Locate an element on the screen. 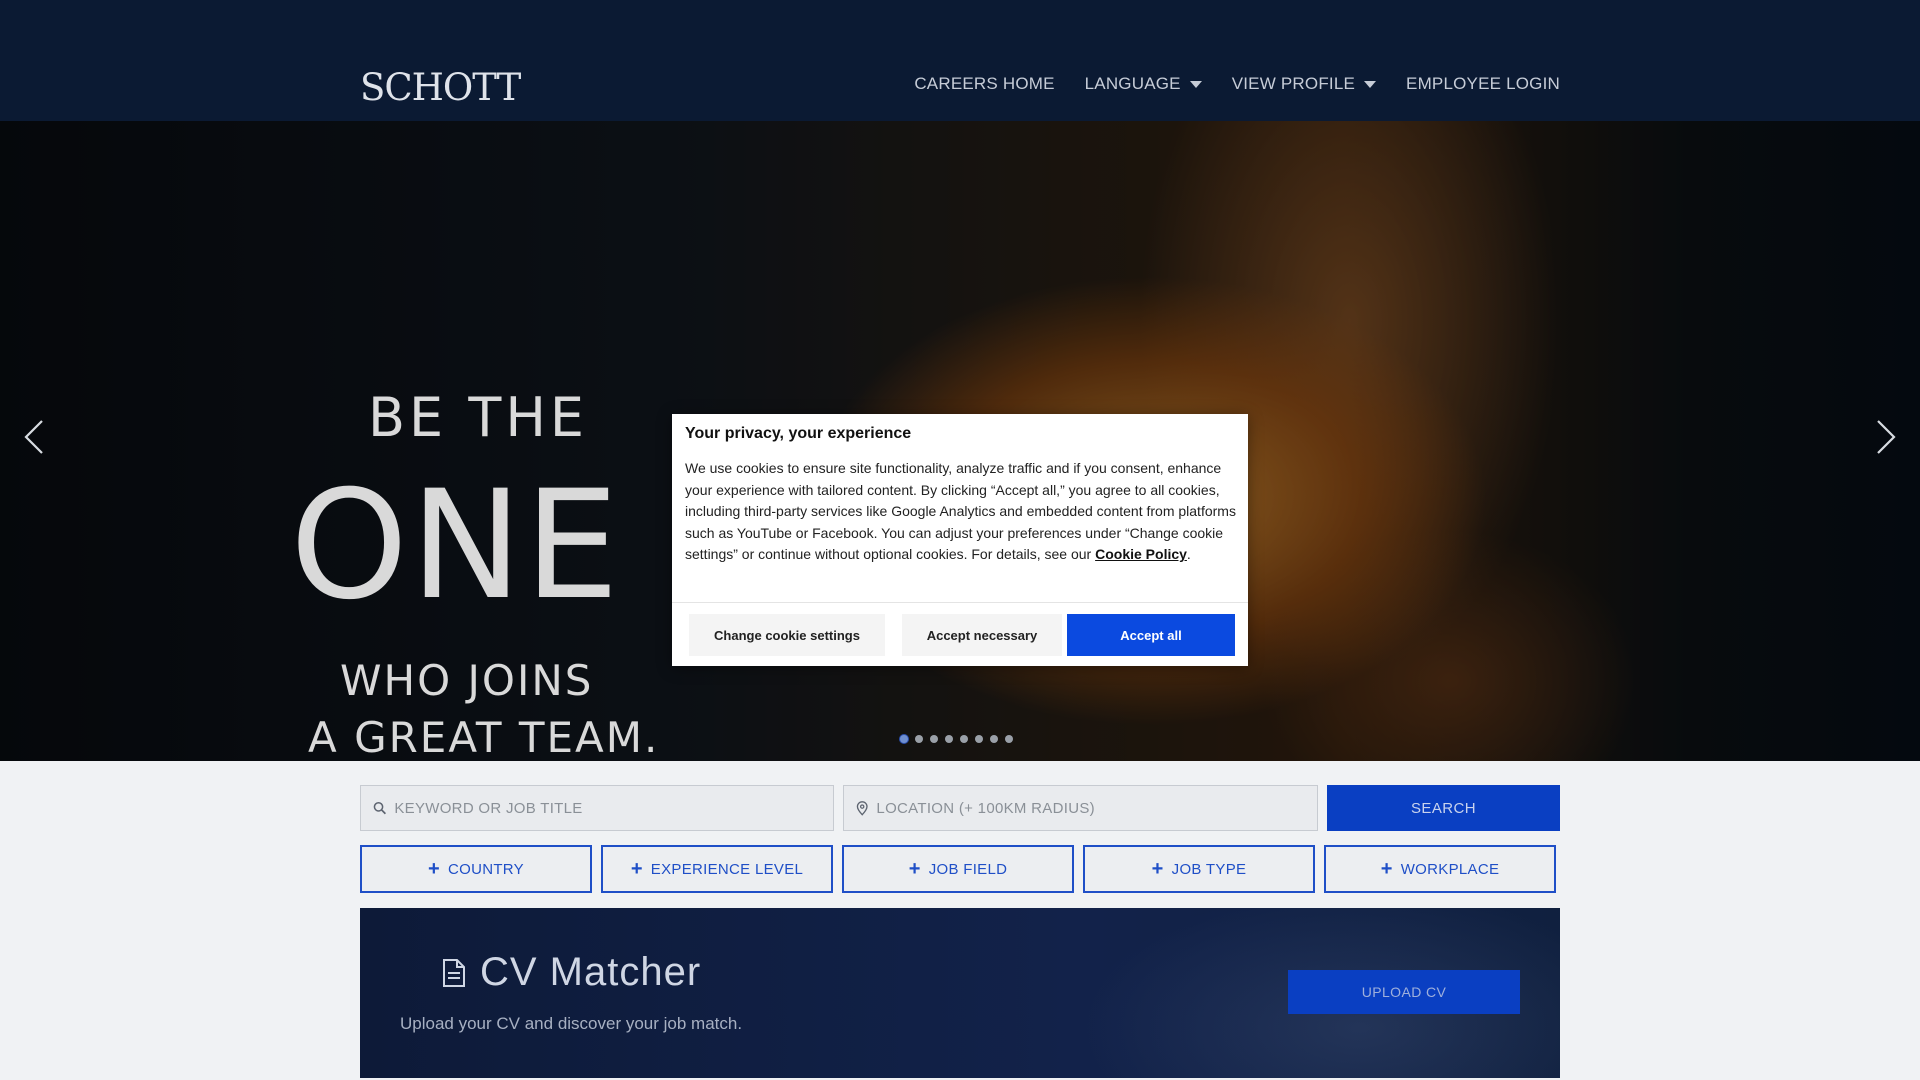 The image size is (1920, 1080). filter-country-button: + COUNTRY is located at coordinates (476, 869).